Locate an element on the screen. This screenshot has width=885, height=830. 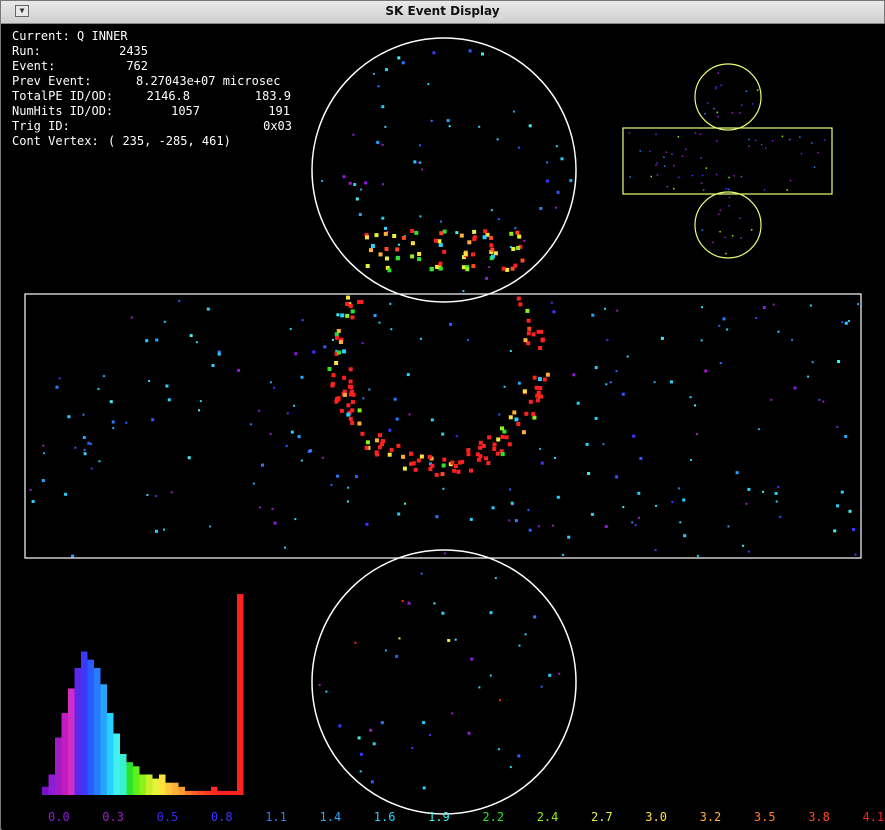
outer-detector-view is located at coordinates (727, 161).